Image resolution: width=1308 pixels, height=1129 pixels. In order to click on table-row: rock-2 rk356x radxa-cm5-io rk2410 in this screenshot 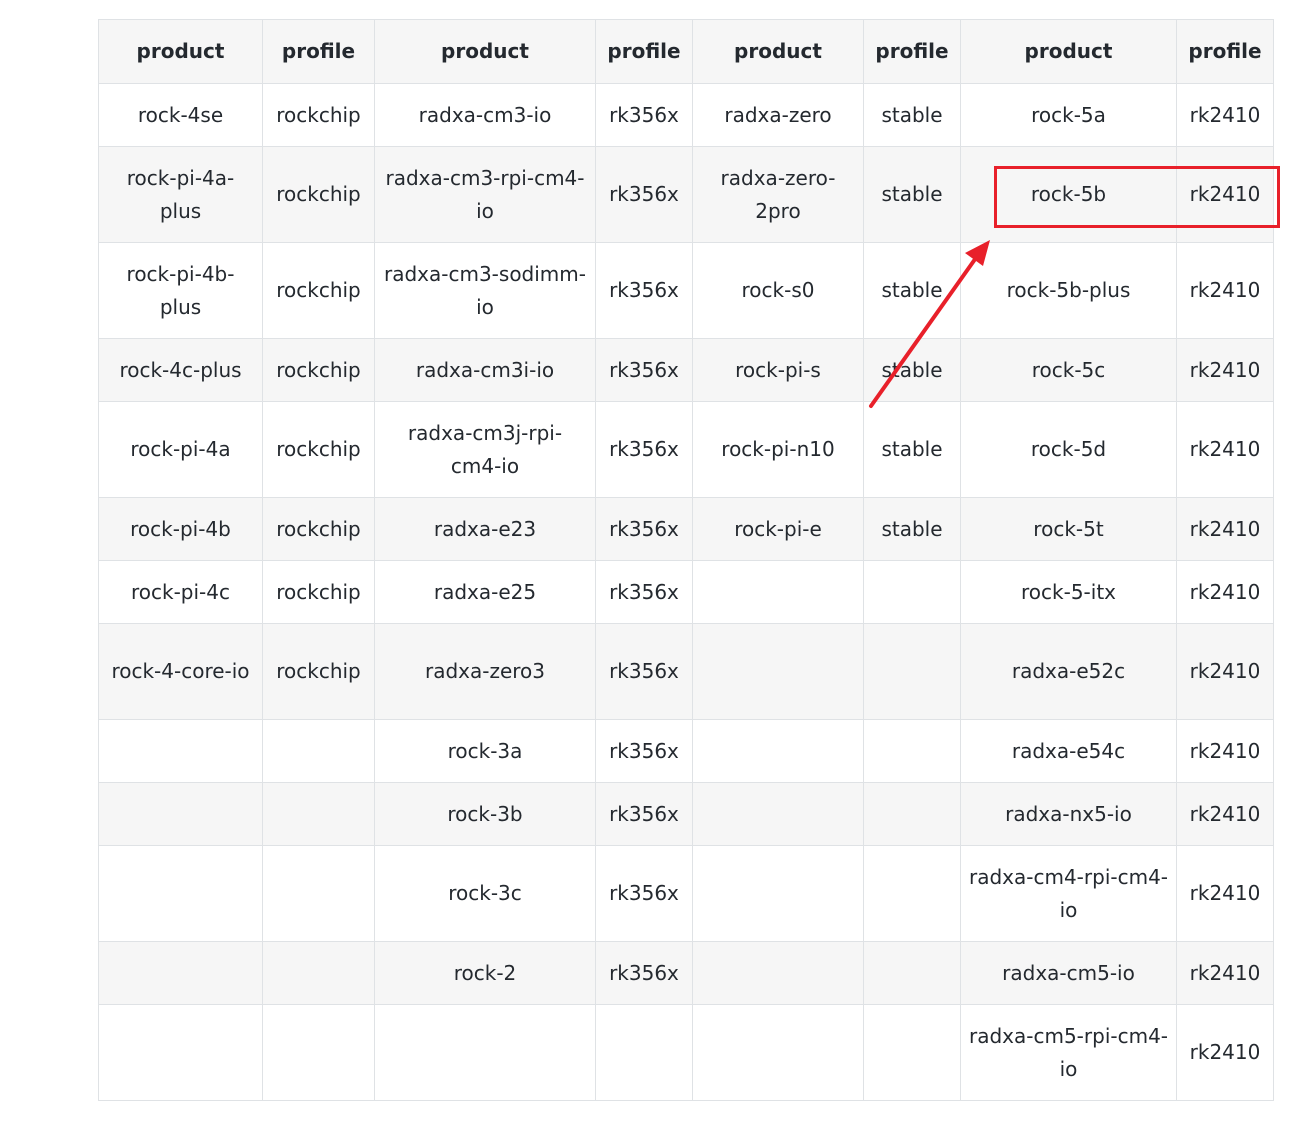, I will do `click(686, 973)`.